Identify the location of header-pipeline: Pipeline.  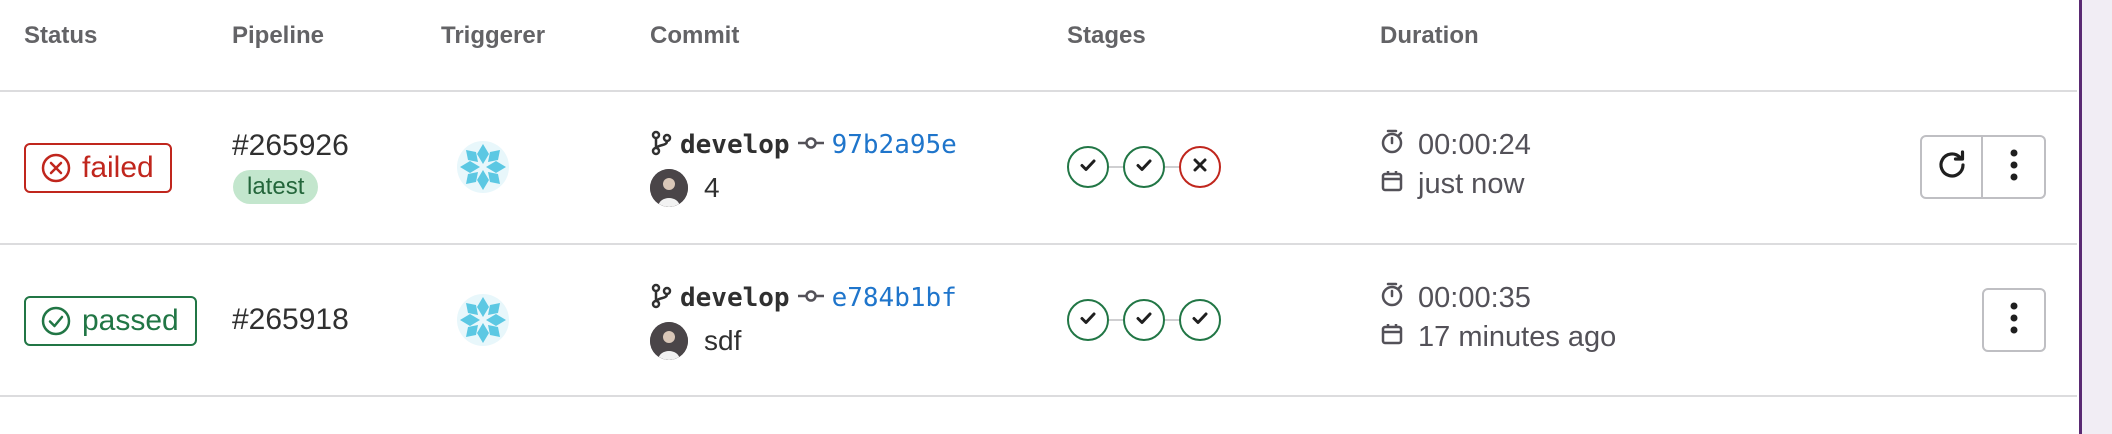
(278, 35).